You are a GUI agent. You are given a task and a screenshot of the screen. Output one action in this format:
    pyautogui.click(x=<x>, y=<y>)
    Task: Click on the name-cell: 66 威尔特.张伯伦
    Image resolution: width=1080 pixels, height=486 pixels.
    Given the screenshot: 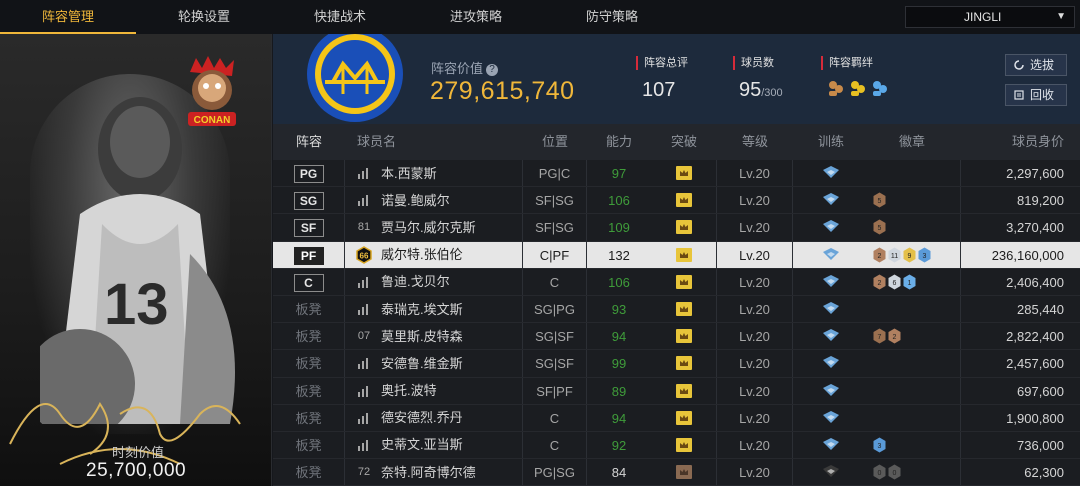 What is the action you would take?
    pyautogui.click(x=434, y=254)
    